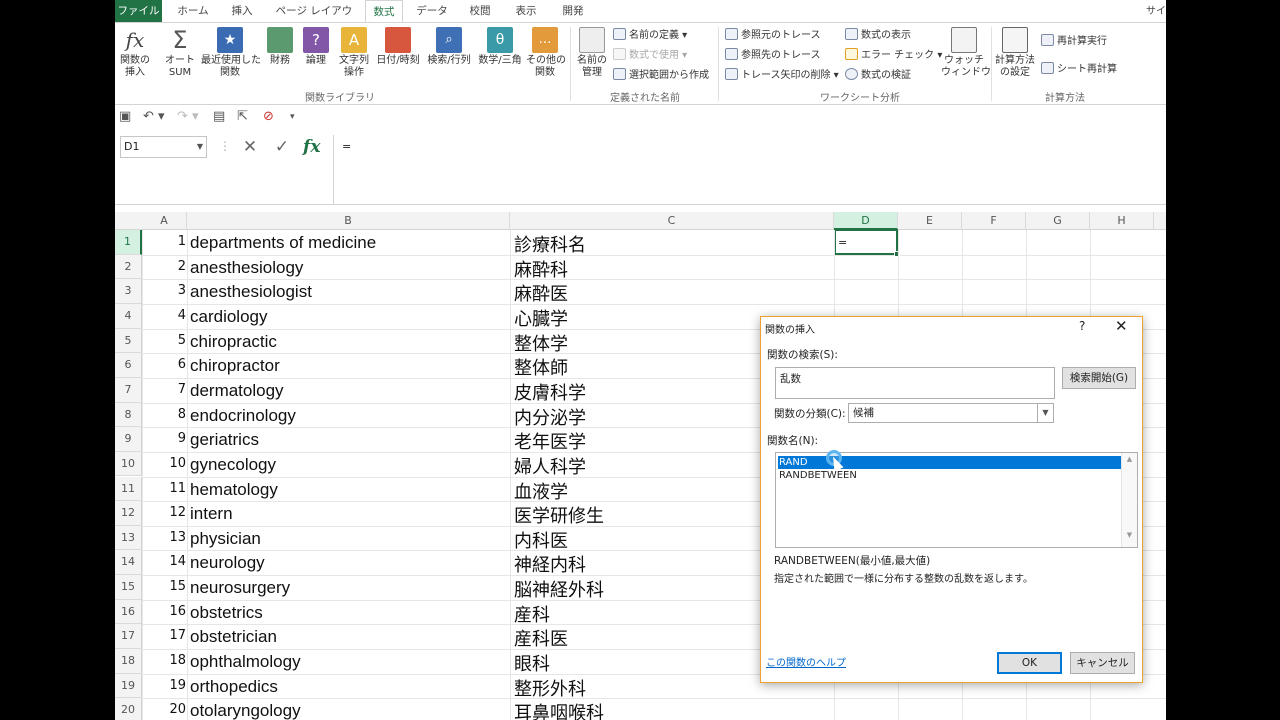 This screenshot has width=1280, height=720. Describe the element at coordinates (280, 47) in the screenshot. I see `financial-button: 財務` at that location.